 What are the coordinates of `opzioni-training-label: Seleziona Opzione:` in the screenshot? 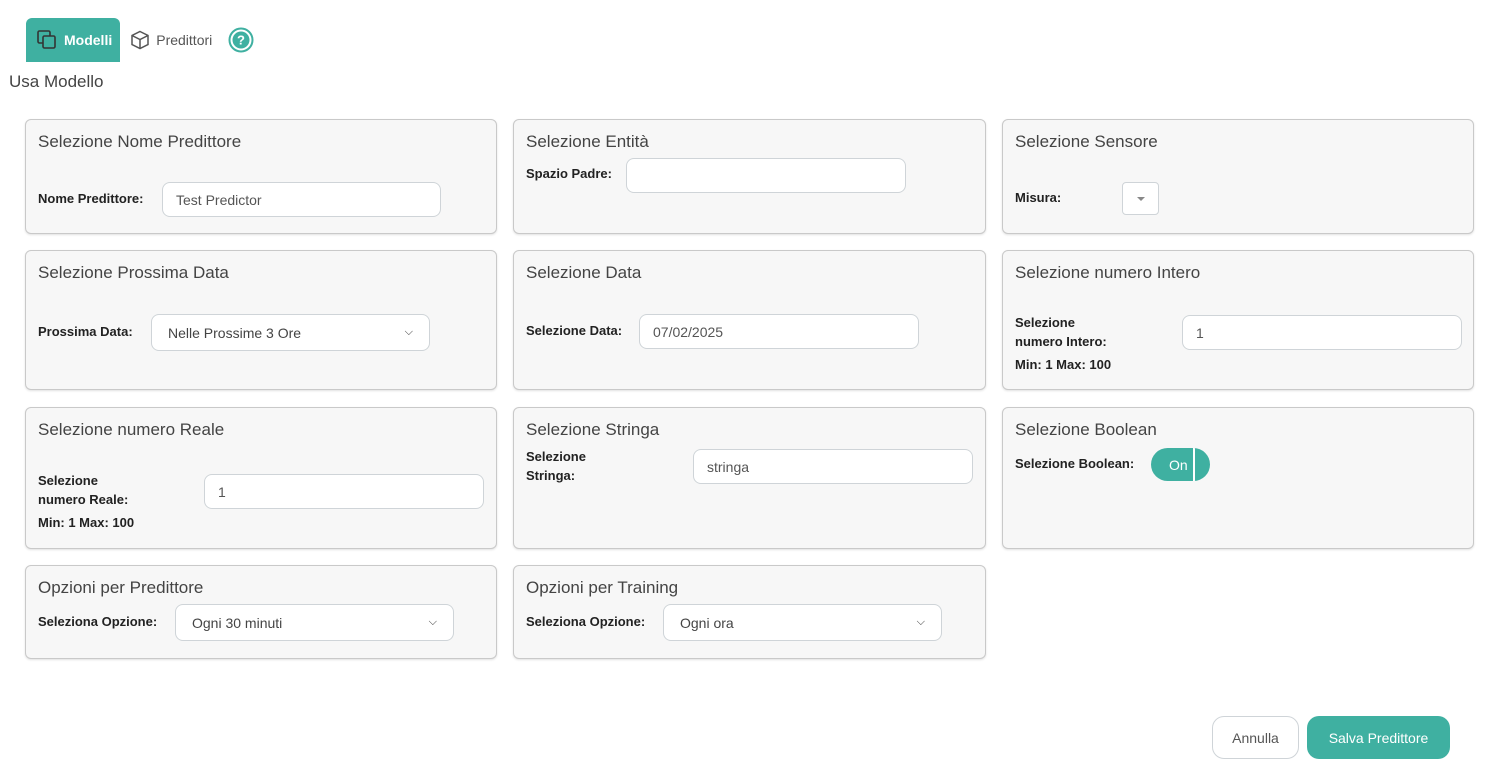 It's located at (586, 621).